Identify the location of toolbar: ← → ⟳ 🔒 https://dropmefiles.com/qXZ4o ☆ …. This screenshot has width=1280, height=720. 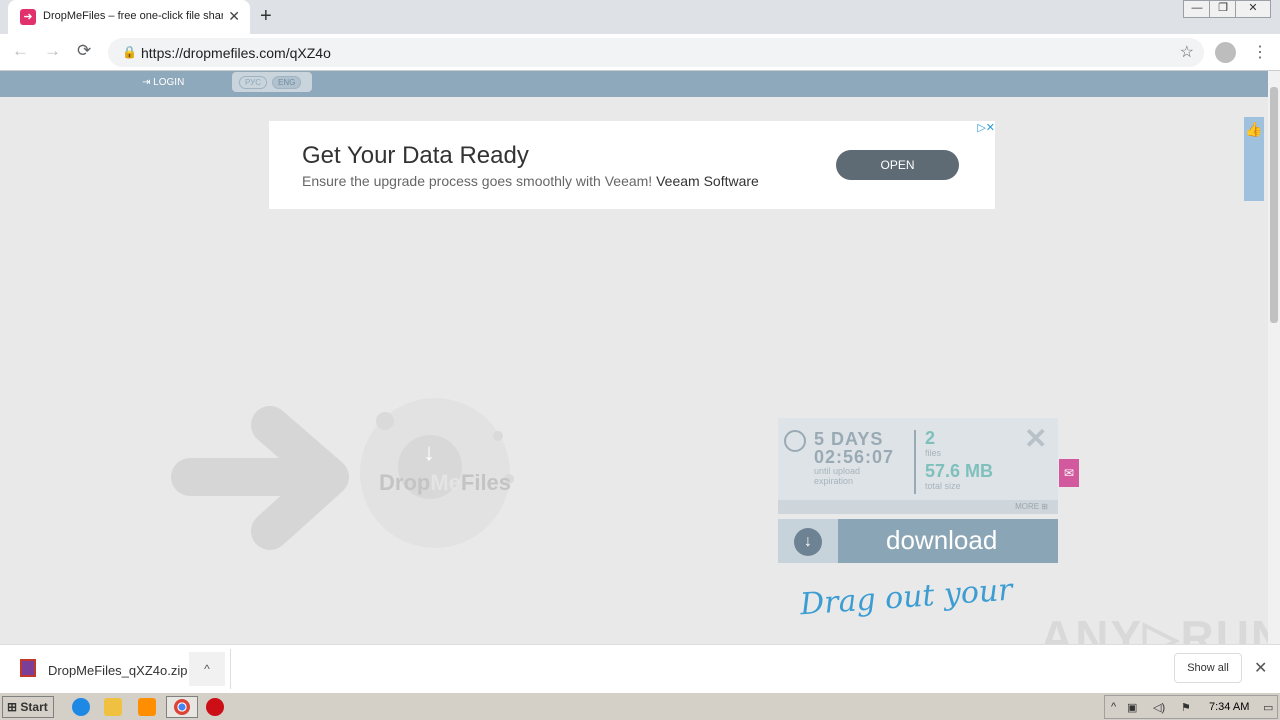
(640, 52).